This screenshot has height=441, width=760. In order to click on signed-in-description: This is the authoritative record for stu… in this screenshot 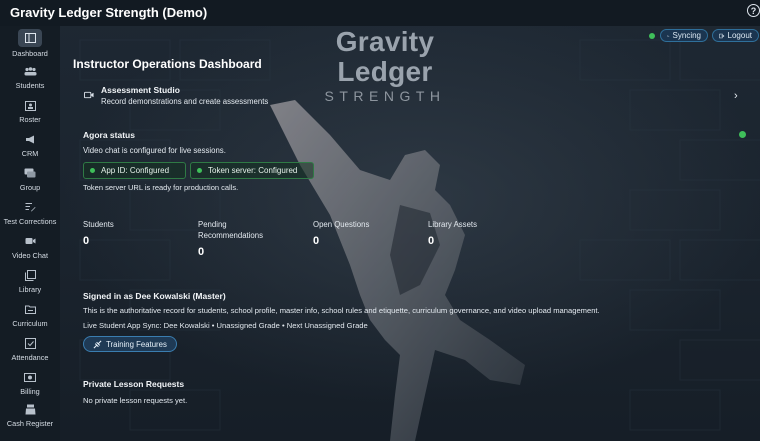, I will do `click(341, 310)`.